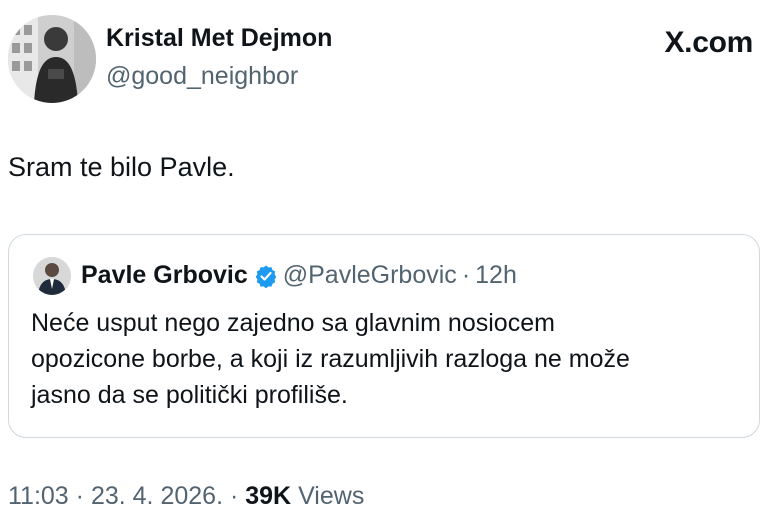 The image size is (765, 510). Describe the element at coordinates (268, 496) in the screenshot. I see `views-count: 39K` at that location.